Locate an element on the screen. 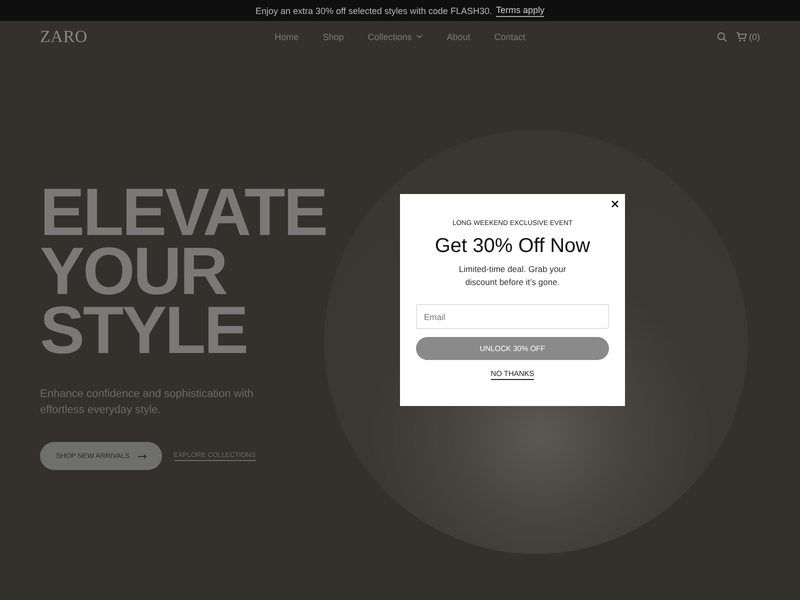 This screenshot has width=800, height=600. cart-link: (0) is located at coordinates (748, 37).